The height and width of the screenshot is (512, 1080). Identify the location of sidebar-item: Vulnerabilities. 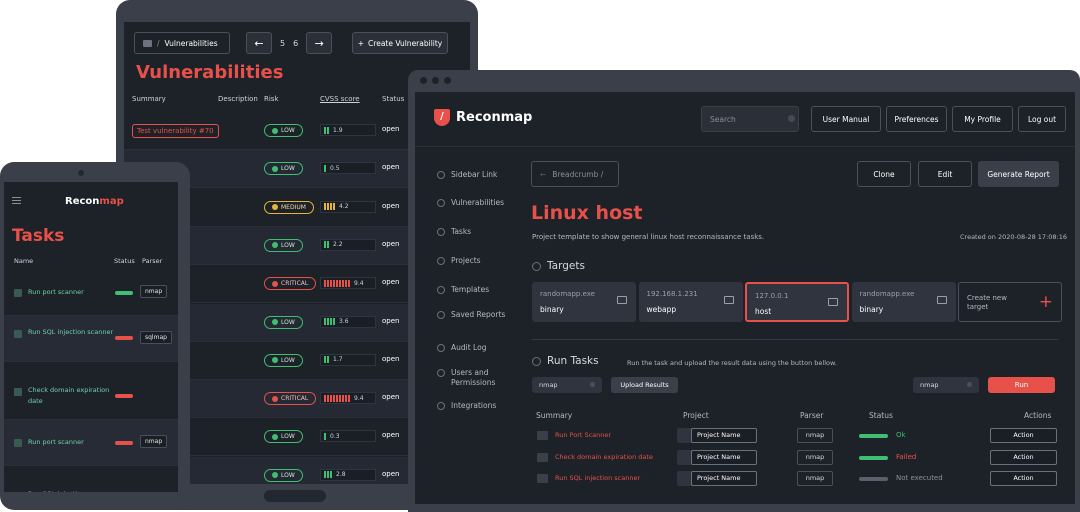
(482, 203).